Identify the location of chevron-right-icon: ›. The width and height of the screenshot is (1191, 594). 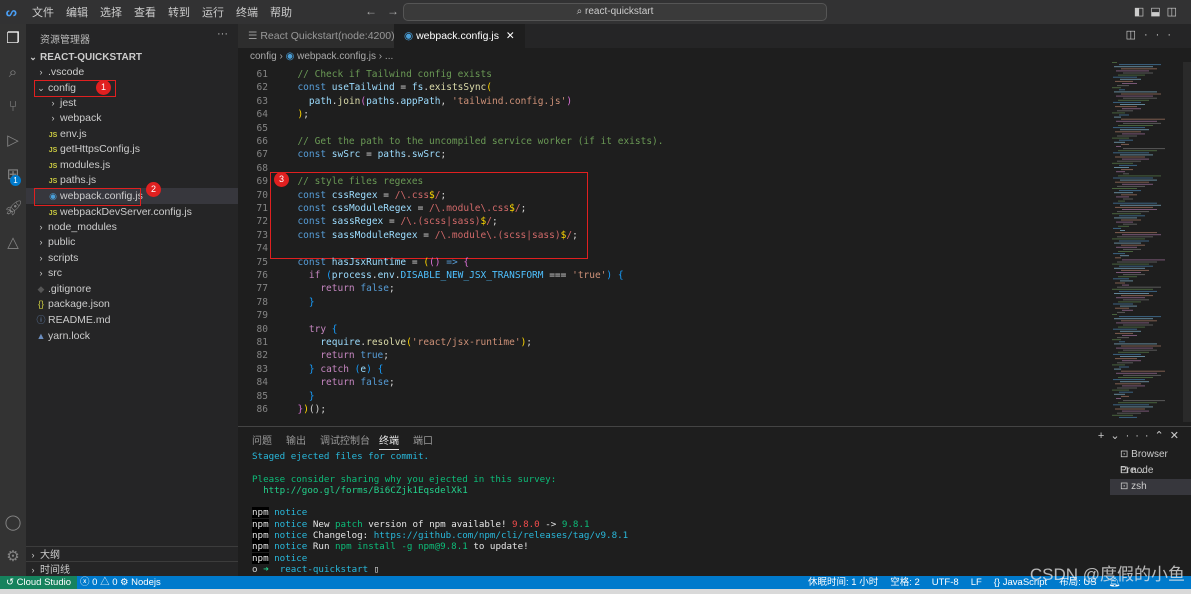
(53, 118).